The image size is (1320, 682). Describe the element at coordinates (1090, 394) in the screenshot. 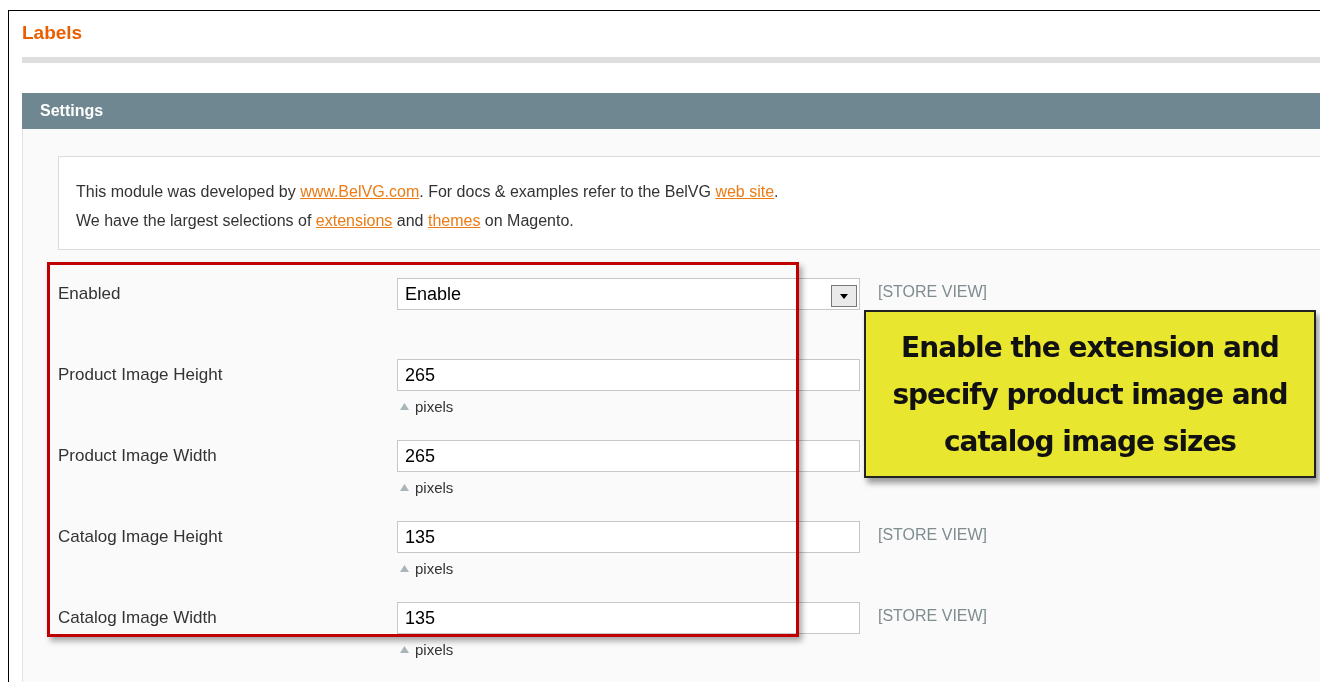

I see `callout-note: Enable the extension and specify product image and catalog image sizes` at that location.